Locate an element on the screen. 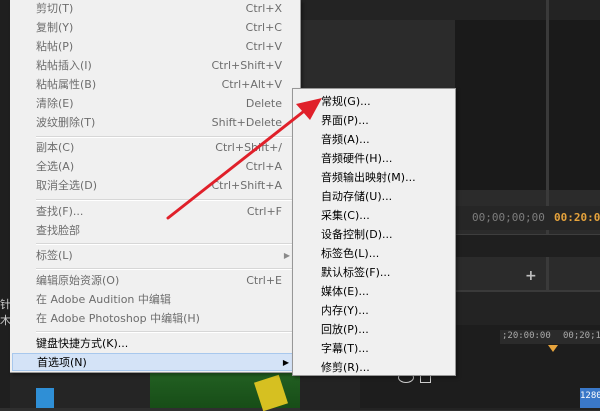 Image resolution: width=600 pixels, height=411 pixels. playhead-icon is located at coordinates (553, 348).